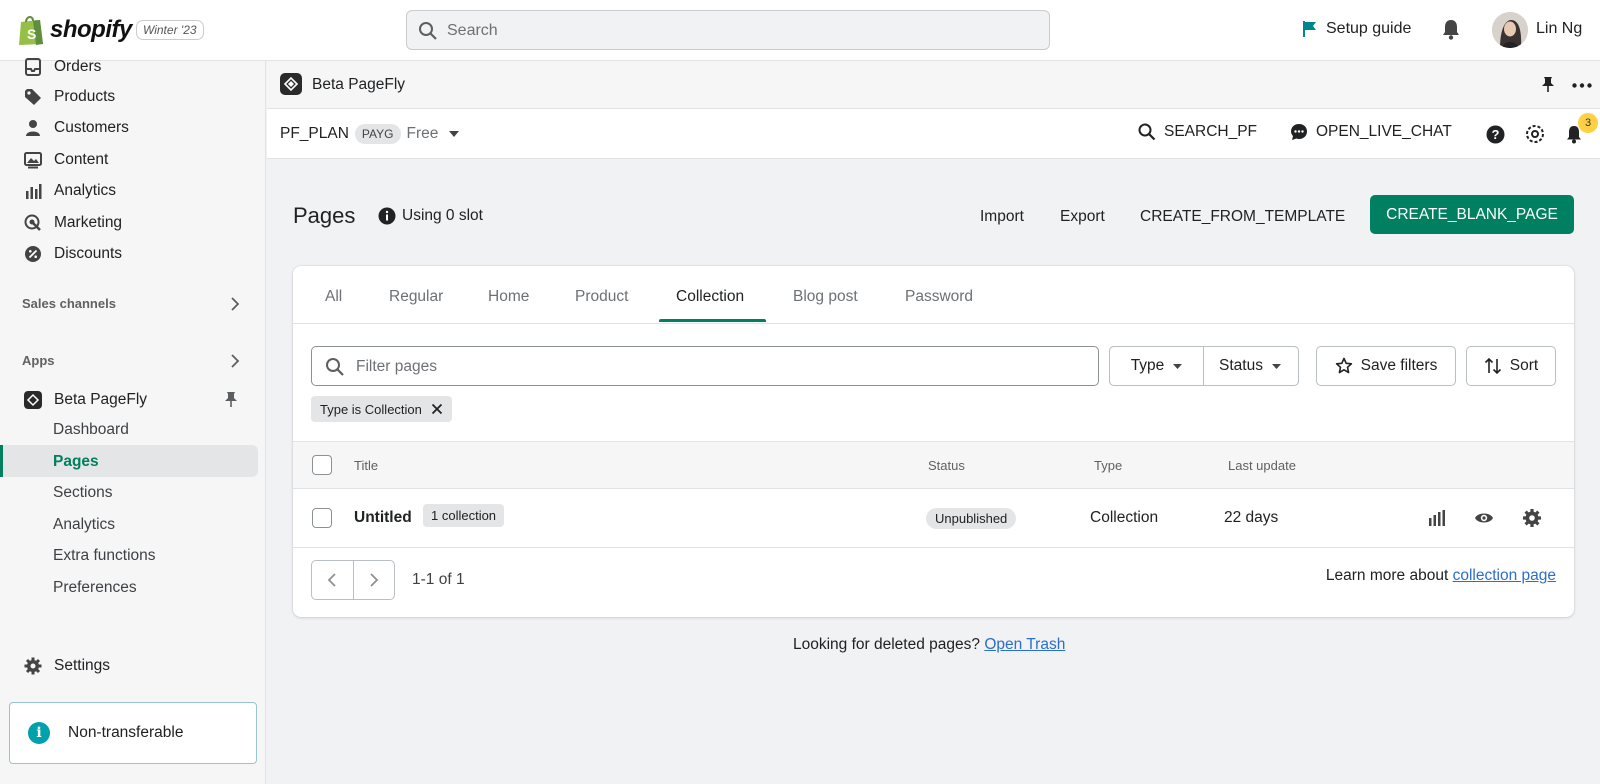 The image size is (1600, 784). Describe the element at coordinates (1082, 217) in the screenshot. I see `export-button: Export` at that location.